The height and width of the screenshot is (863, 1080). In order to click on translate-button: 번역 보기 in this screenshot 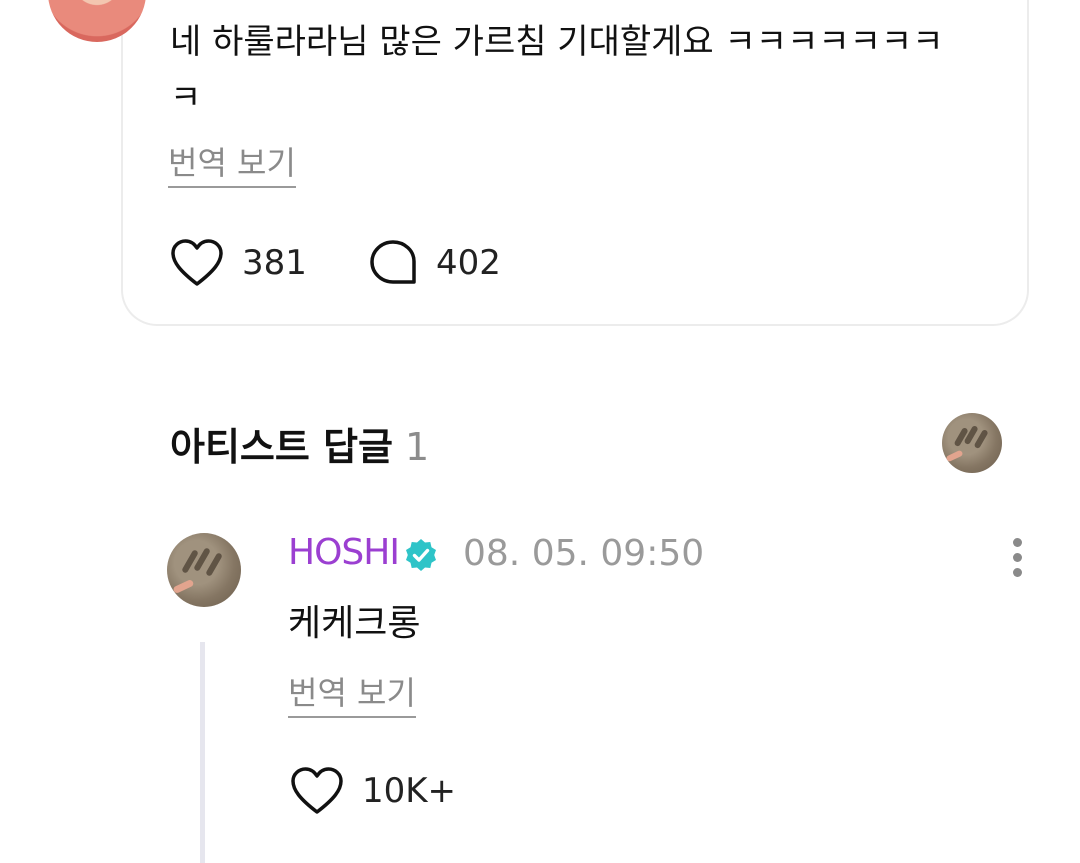, I will do `click(232, 163)`.